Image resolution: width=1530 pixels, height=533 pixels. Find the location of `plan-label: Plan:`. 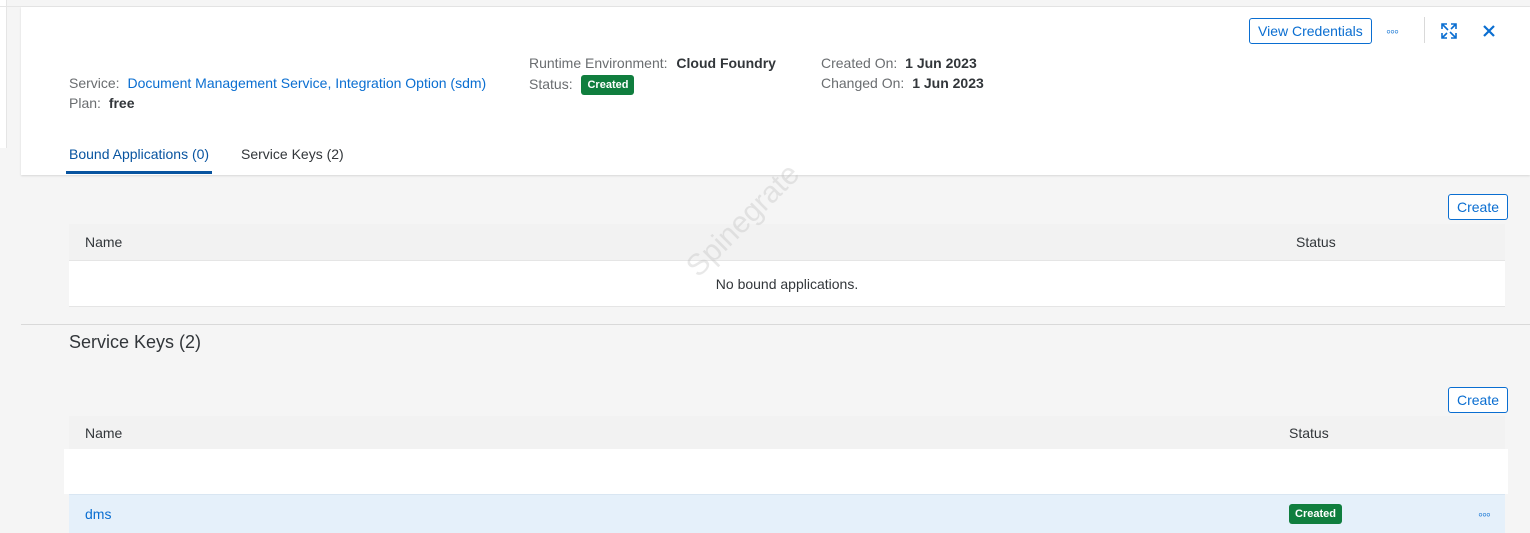

plan-label: Plan: is located at coordinates (85, 103).